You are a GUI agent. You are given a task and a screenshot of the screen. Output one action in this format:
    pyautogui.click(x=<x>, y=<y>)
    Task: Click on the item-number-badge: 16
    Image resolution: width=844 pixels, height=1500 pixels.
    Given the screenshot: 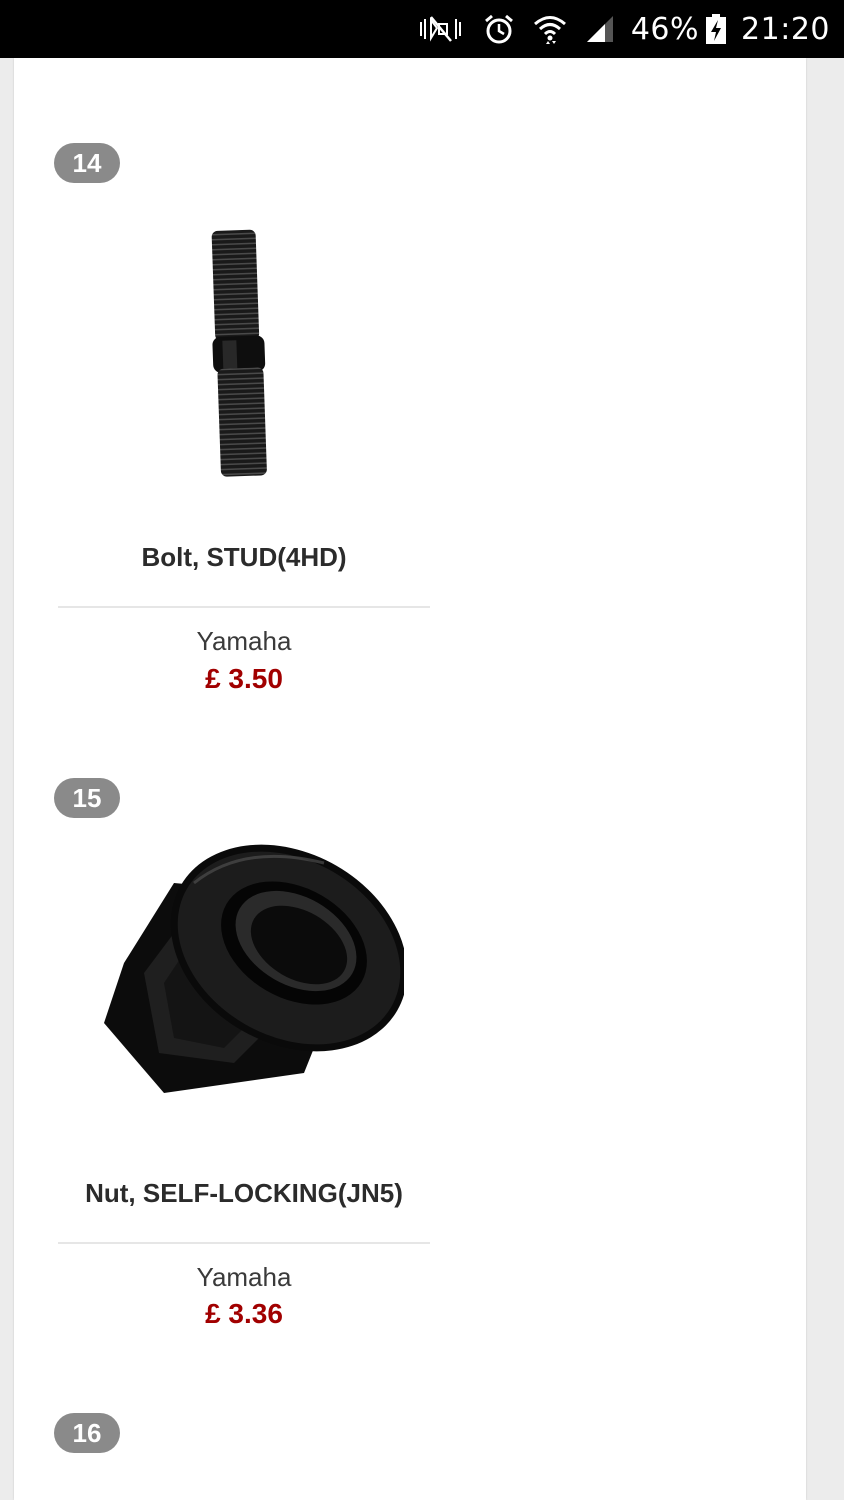 What is the action you would take?
    pyautogui.click(x=87, y=1433)
    